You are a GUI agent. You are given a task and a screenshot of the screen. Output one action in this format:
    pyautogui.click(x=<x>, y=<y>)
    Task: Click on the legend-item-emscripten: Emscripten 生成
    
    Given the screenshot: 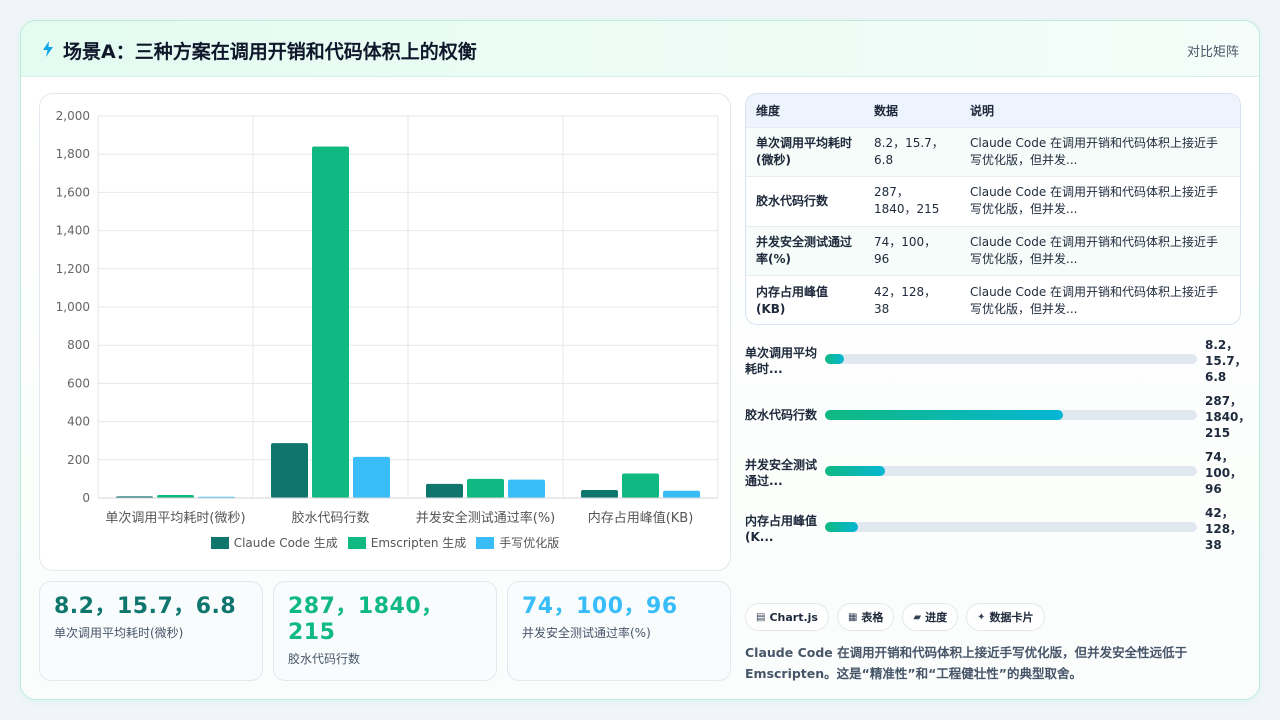 What is the action you would take?
    pyautogui.click(x=407, y=542)
    